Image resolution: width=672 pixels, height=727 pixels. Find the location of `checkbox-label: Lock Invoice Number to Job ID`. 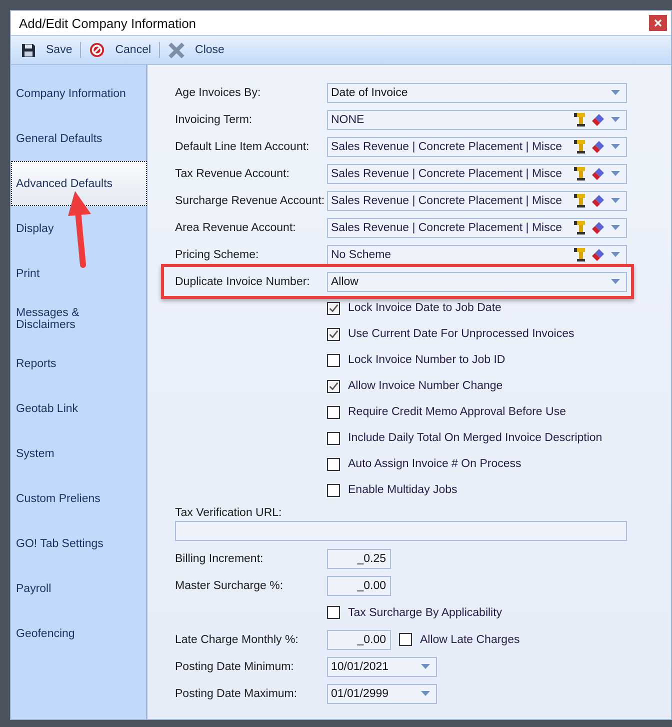

checkbox-label: Lock Invoice Number to Job ID is located at coordinates (427, 360).